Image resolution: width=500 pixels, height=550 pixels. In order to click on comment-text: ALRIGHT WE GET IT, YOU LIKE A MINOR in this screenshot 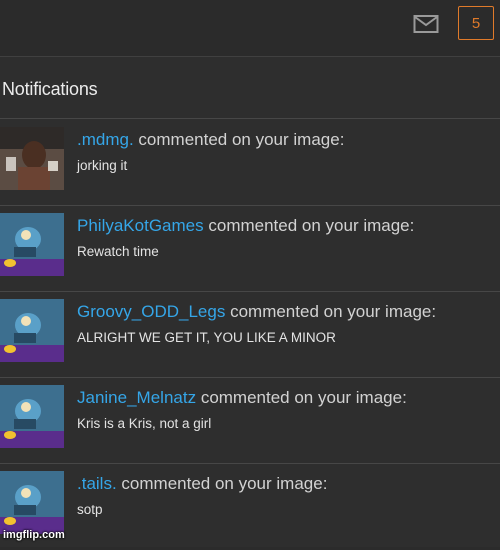, I will do `click(206, 337)`.